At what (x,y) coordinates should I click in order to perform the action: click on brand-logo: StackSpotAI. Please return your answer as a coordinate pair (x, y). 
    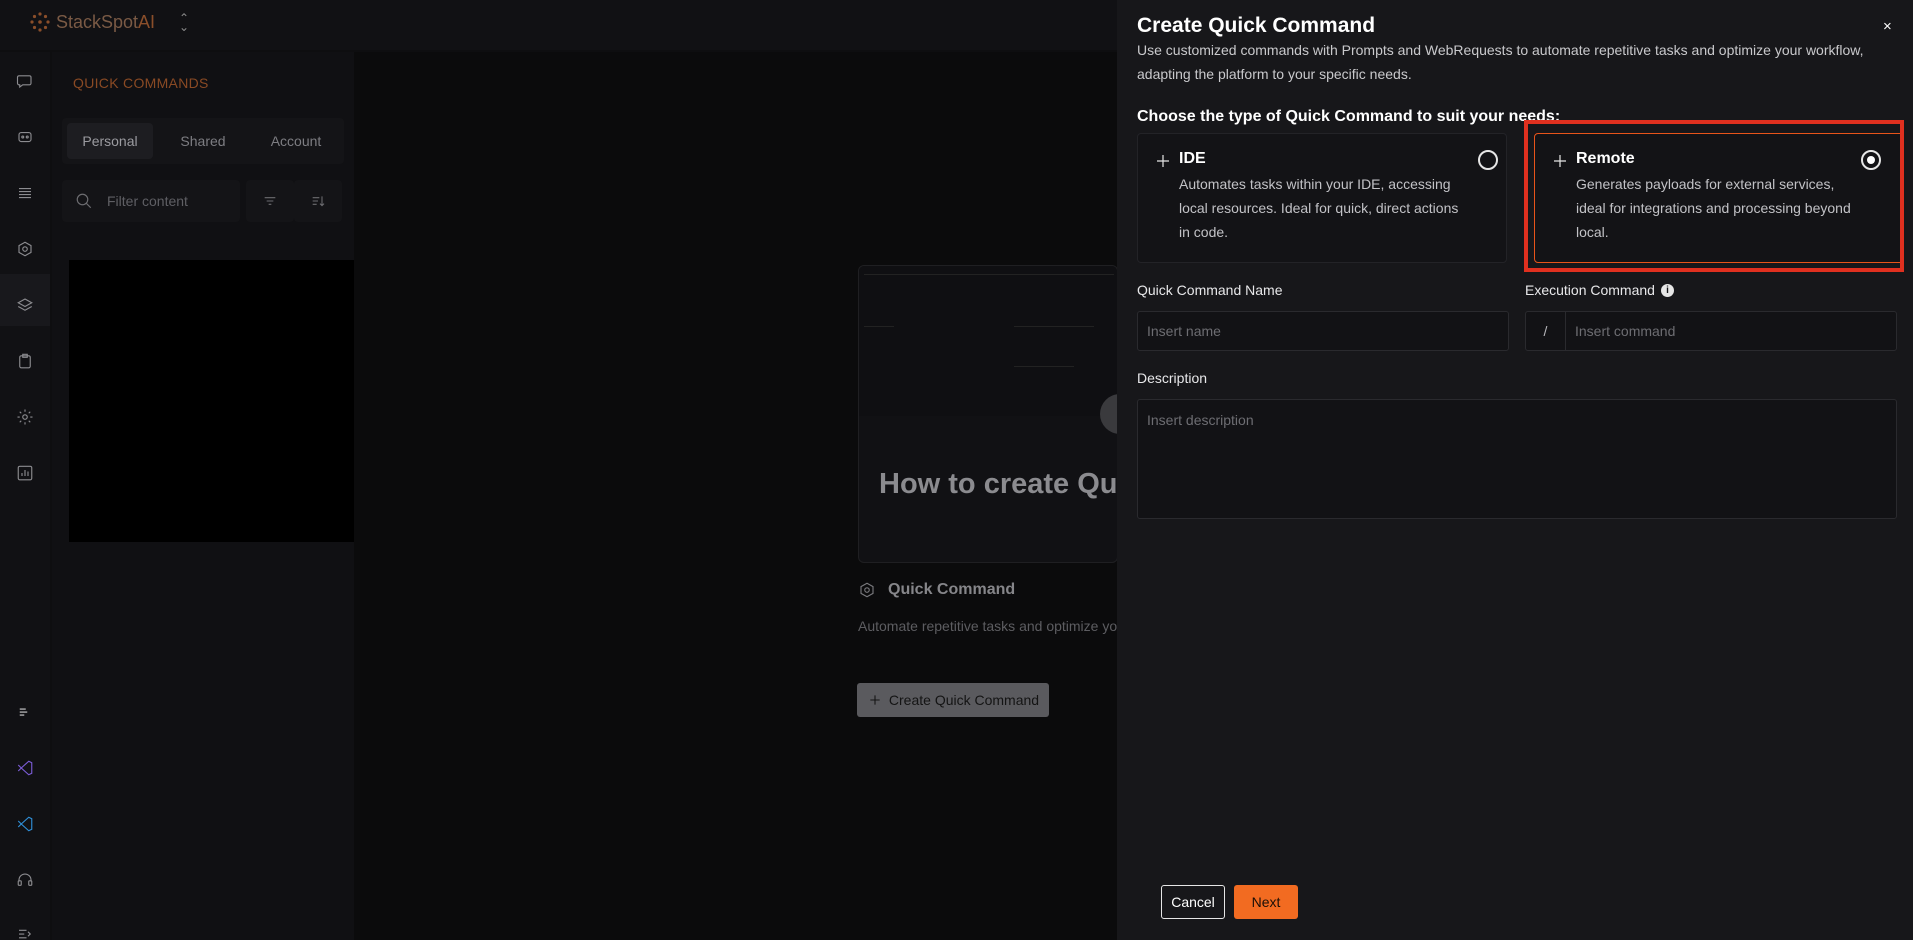
    Looking at the image, I should click on (91, 22).